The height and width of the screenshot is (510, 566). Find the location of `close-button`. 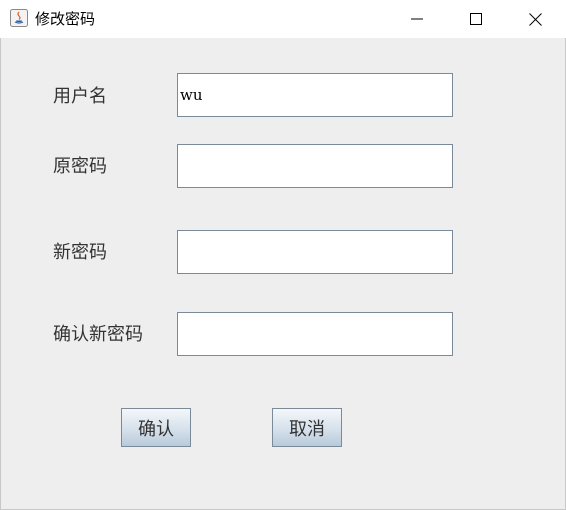

close-button is located at coordinates (535, 19).